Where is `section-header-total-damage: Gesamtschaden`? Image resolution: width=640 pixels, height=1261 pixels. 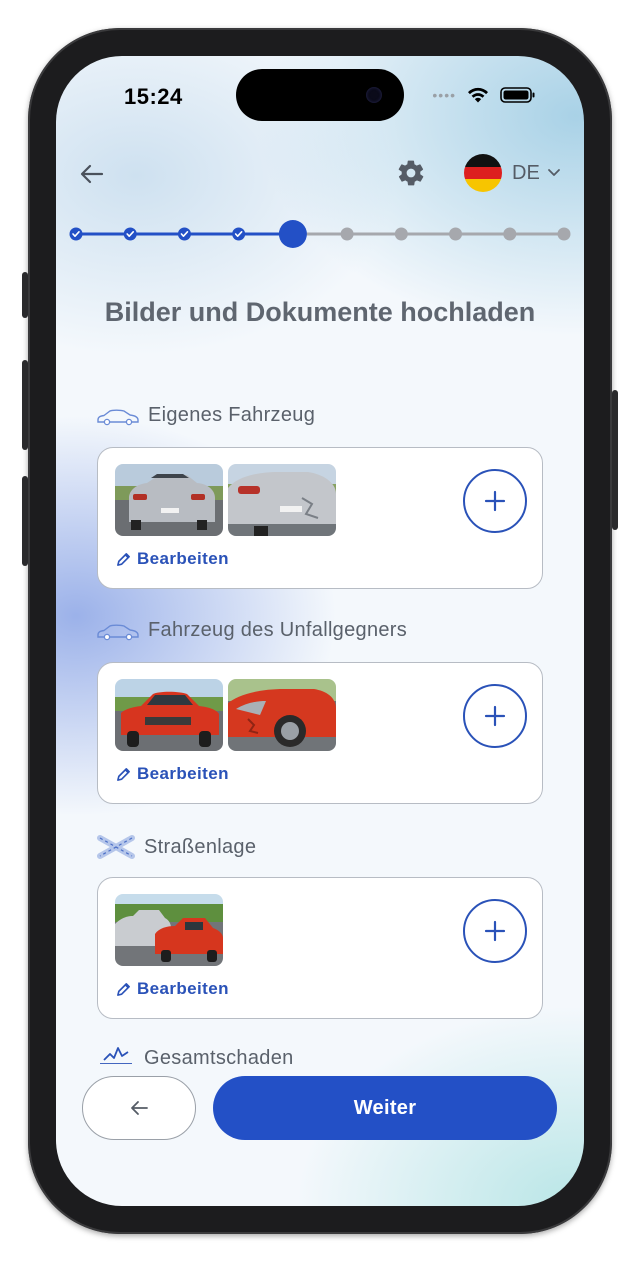 section-header-total-damage: Gesamtschaden is located at coordinates (195, 1055).